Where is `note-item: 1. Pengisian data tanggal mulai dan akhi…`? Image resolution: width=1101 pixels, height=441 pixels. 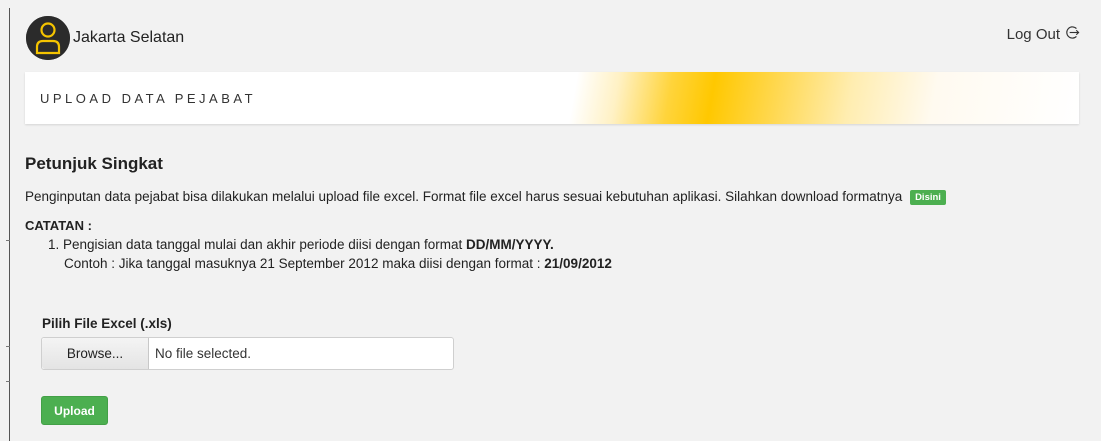
note-item: 1. Pengisian data tanggal mulai dan akhi… is located at coordinates (301, 244).